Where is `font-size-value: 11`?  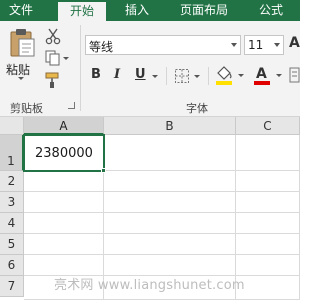 font-size-value: 11 is located at coordinates (256, 45).